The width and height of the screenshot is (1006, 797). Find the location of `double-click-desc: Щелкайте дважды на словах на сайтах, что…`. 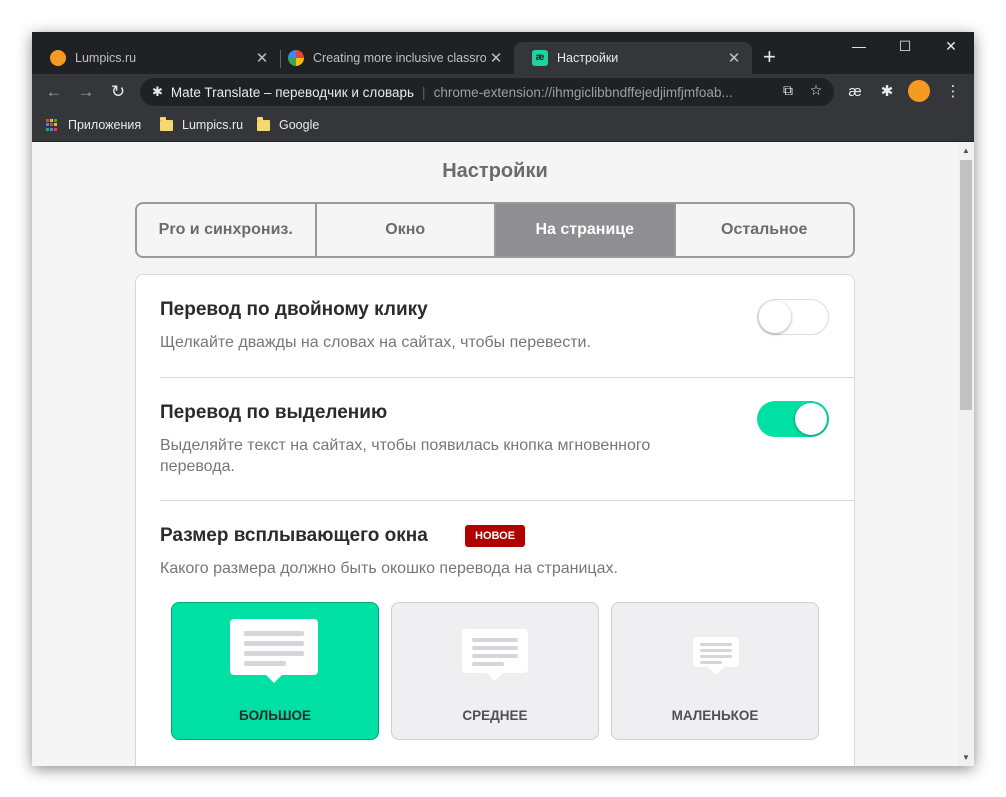

double-click-desc: Щелкайте дважды на словах на сайтах, что… is located at coordinates (375, 342).